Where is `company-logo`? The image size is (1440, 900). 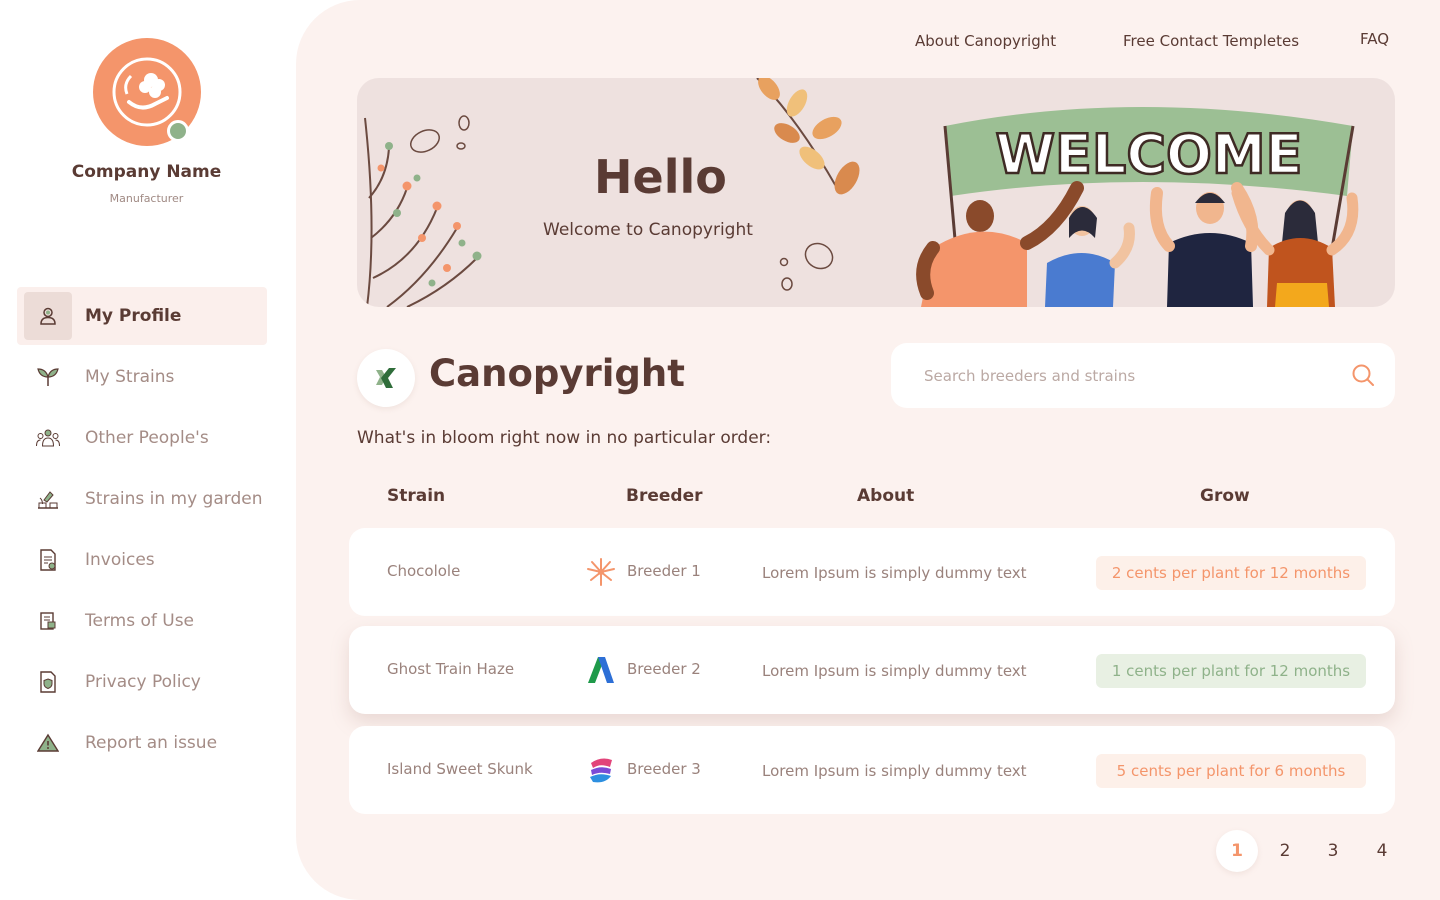 company-logo is located at coordinates (147, 92).